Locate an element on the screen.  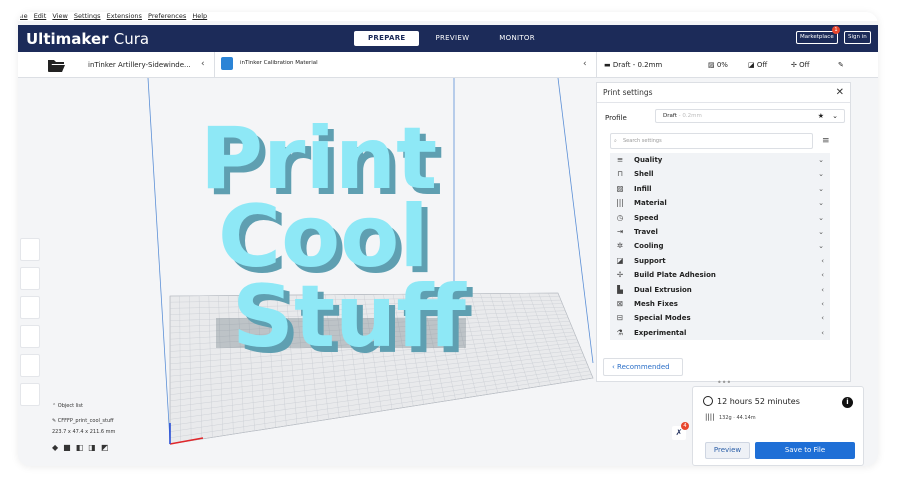
save-to-file-button: Save to File is located at coordinates (805, 450).